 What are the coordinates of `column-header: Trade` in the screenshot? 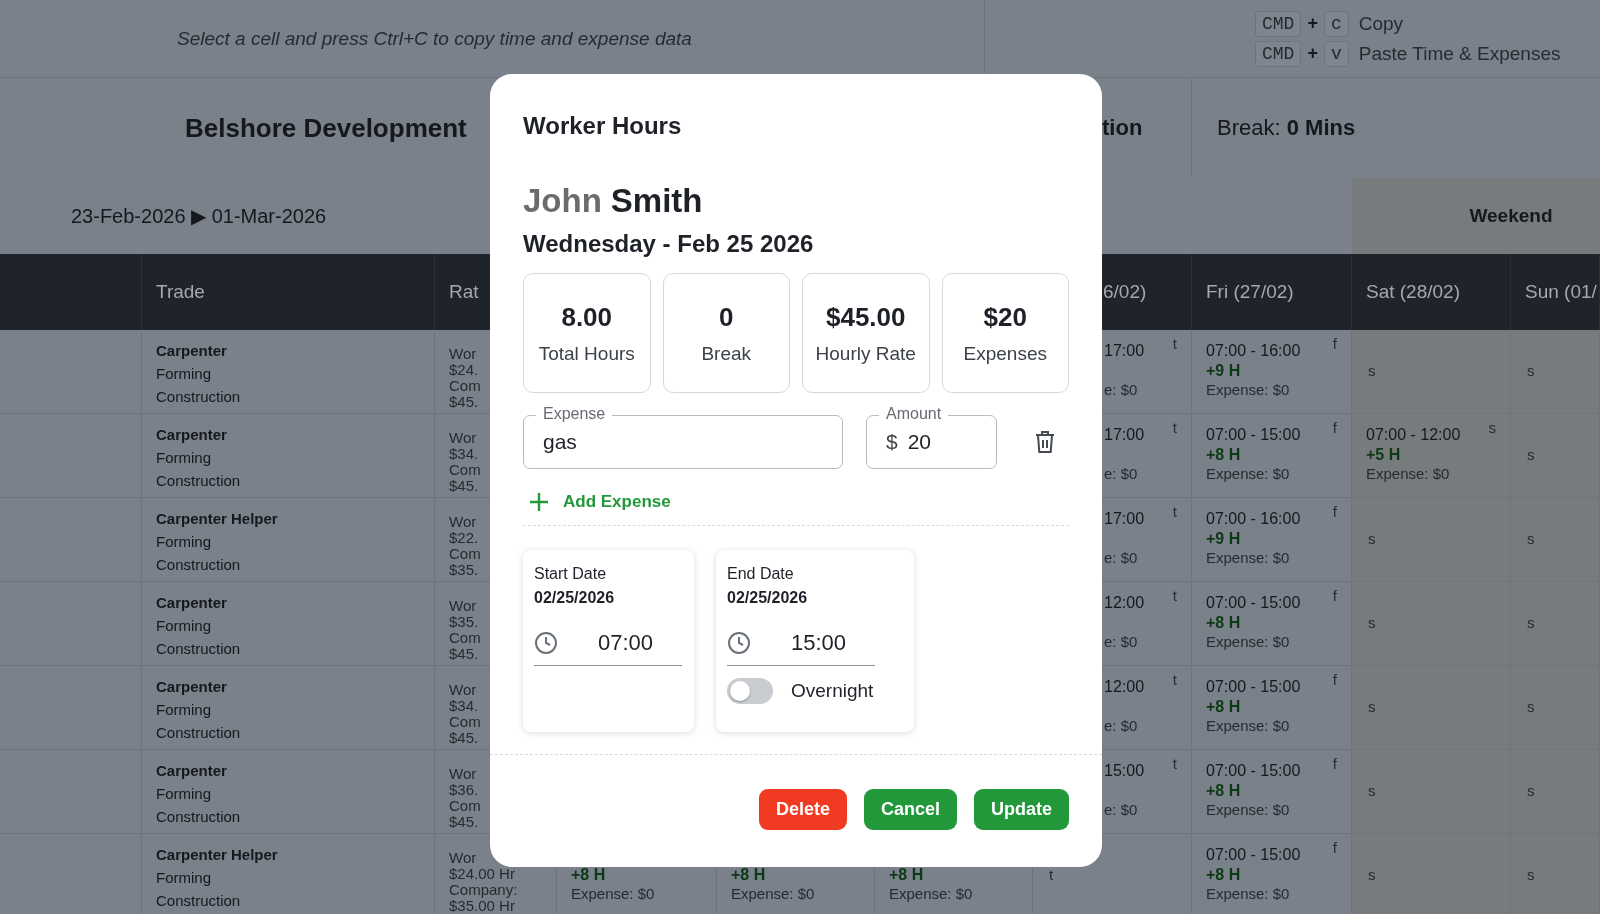 It's located at (288, 292).